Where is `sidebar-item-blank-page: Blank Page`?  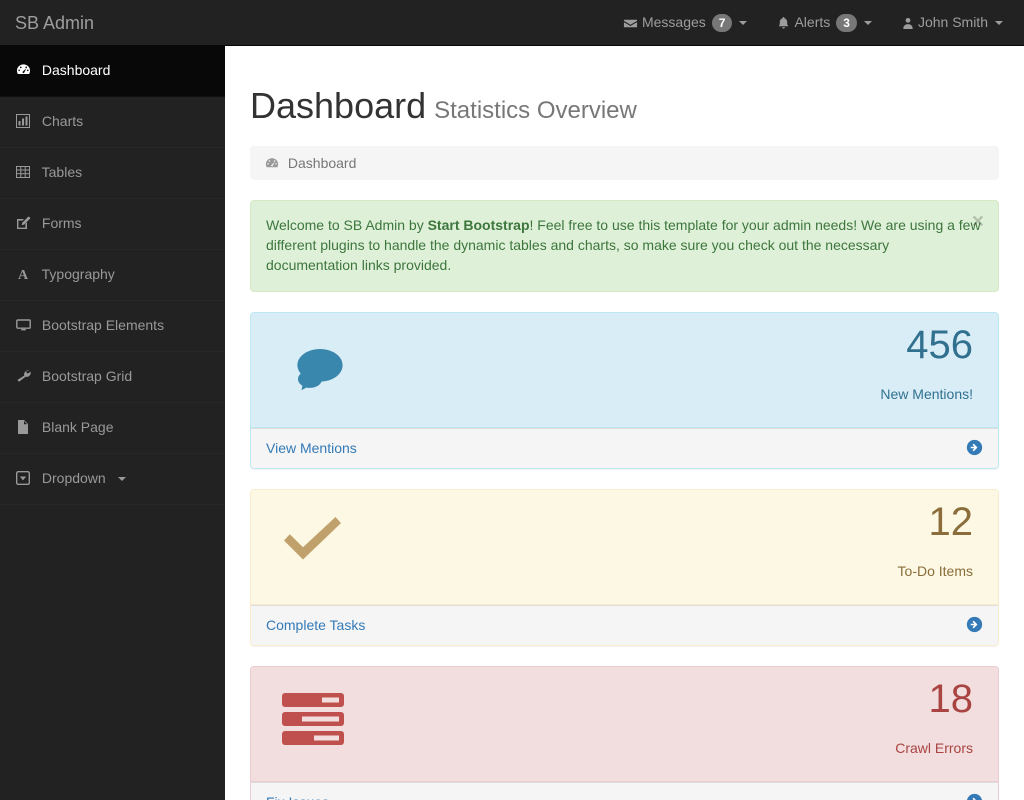 sidebar-item-blank-page: Blank Page is located at coordinates (112, 428).